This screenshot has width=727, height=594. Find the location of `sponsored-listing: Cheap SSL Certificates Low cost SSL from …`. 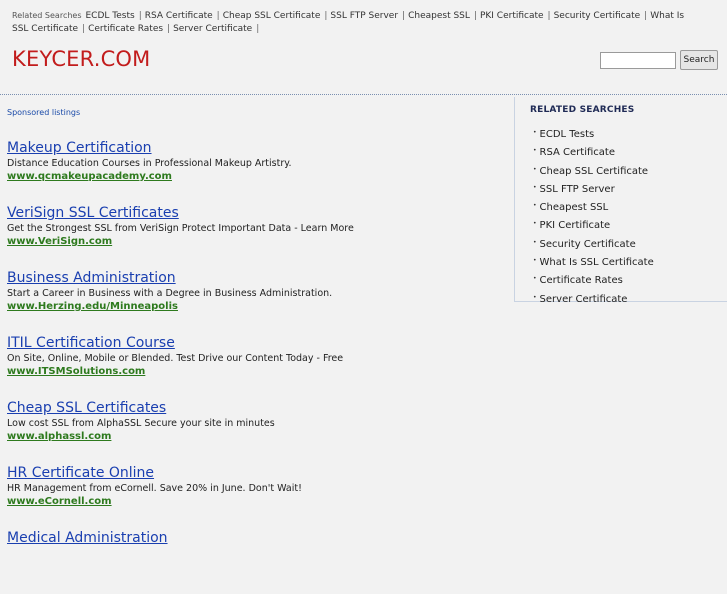

sponsored-listing: Cheap SSL Certificates Low cost SSL from … is located at coordinates (257, 431).